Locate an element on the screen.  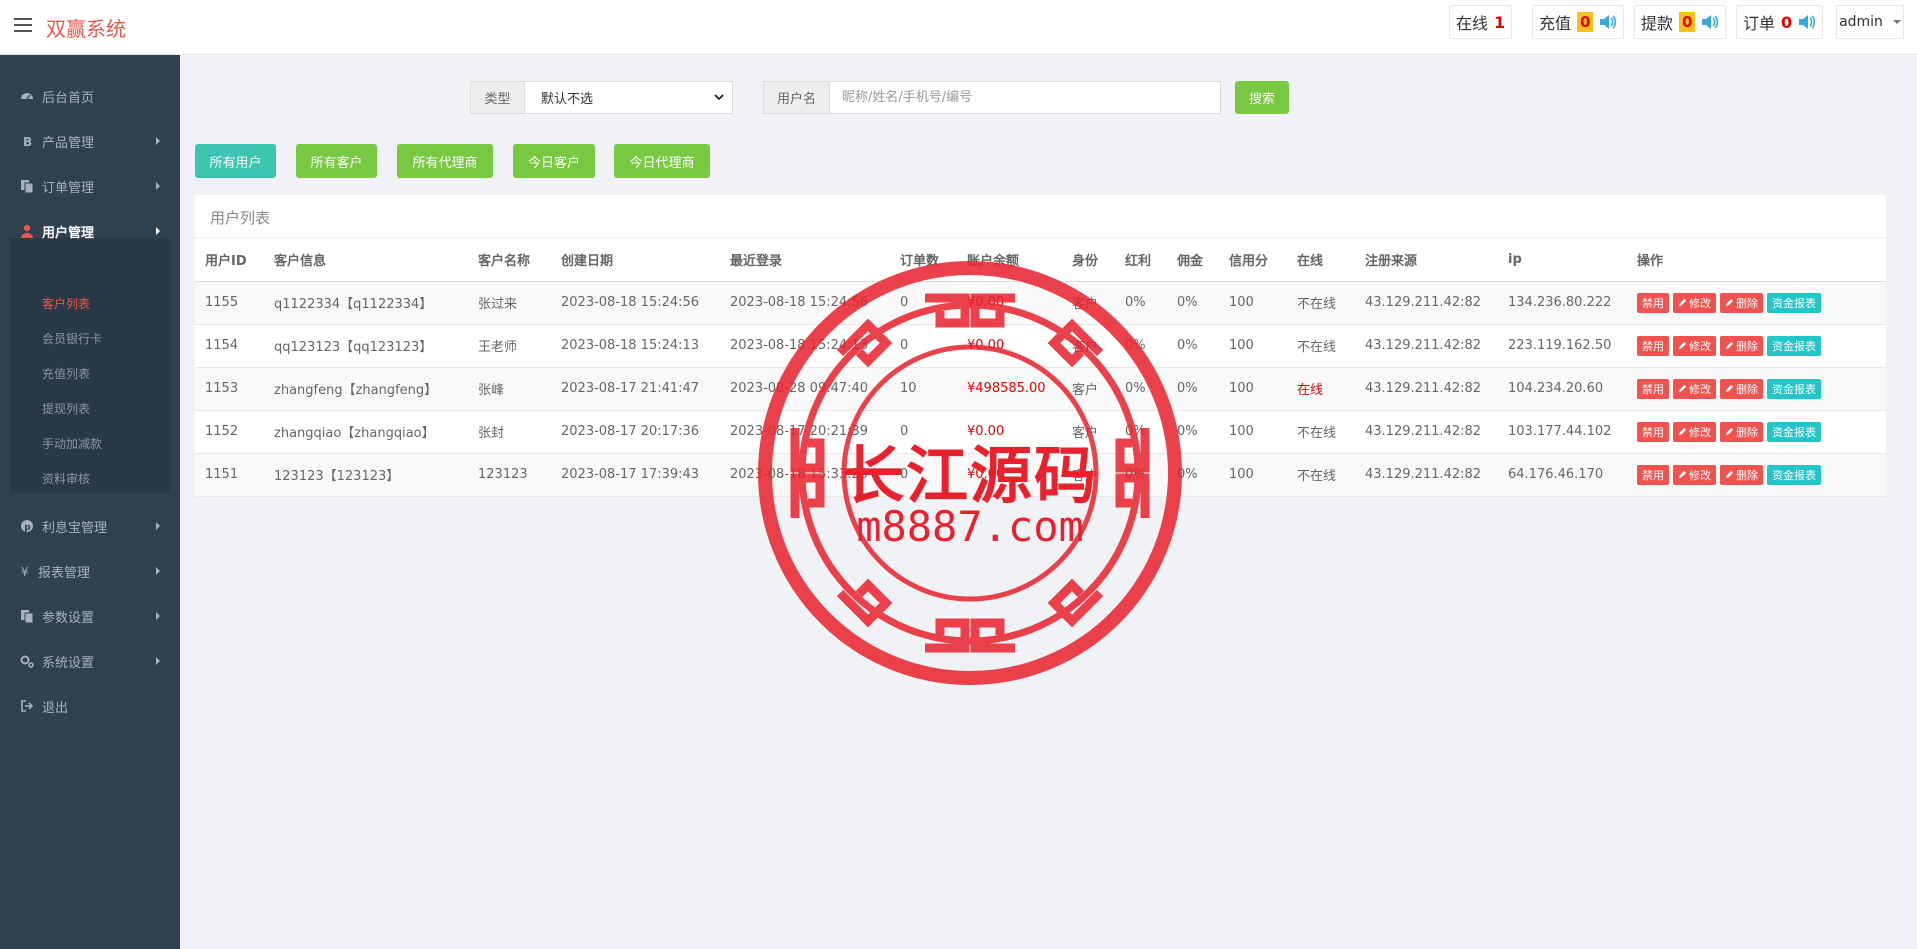
withdraw-indicator: 提款 0 is located at coordinates (1680, 22).